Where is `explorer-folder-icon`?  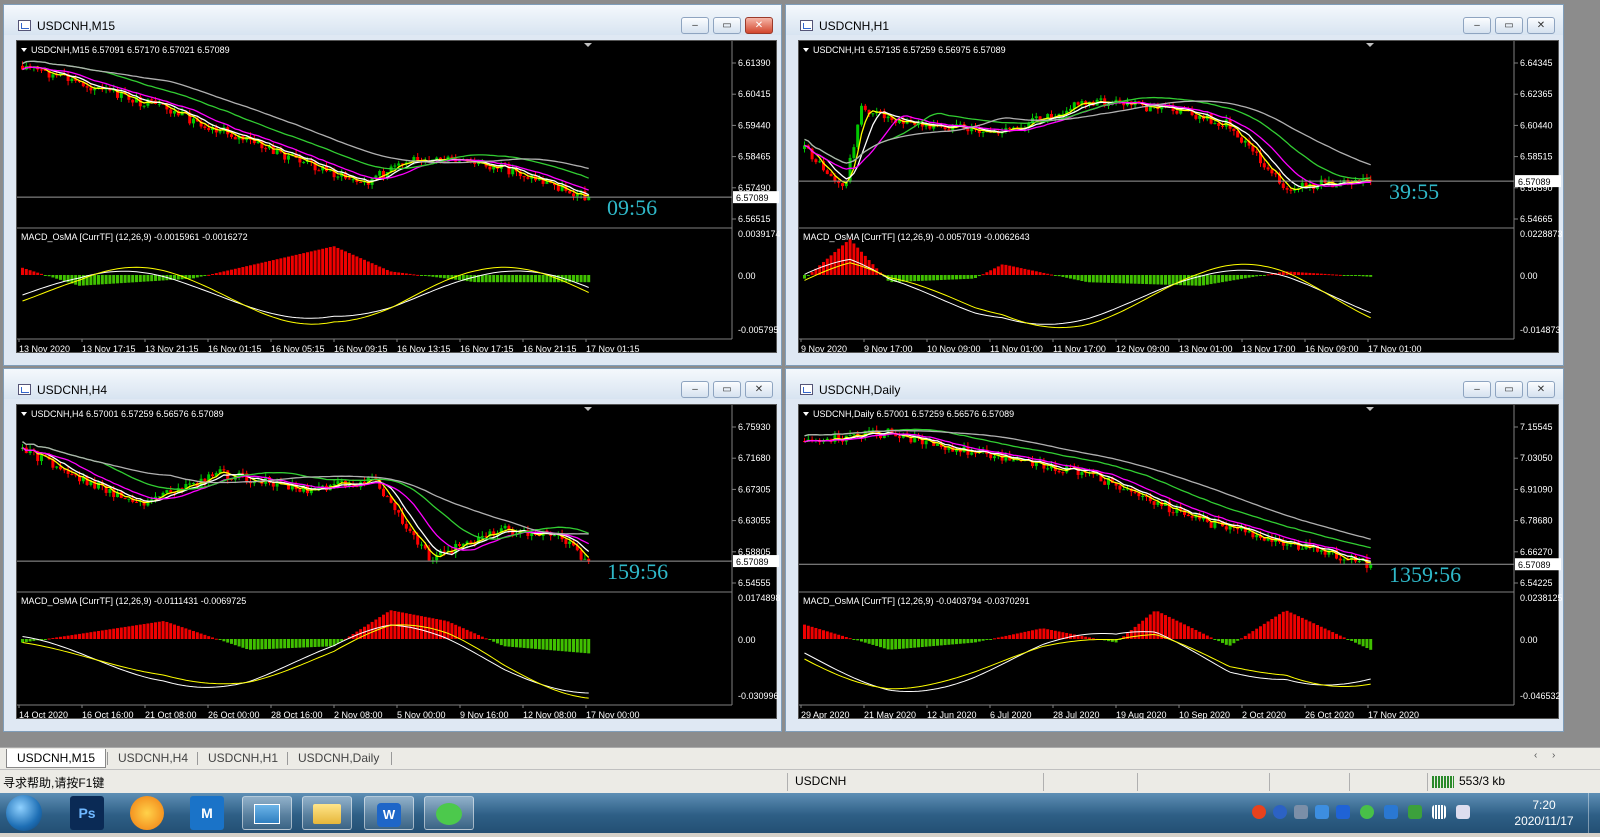 explorer-folder-icon is located at coordinates (327, 813).